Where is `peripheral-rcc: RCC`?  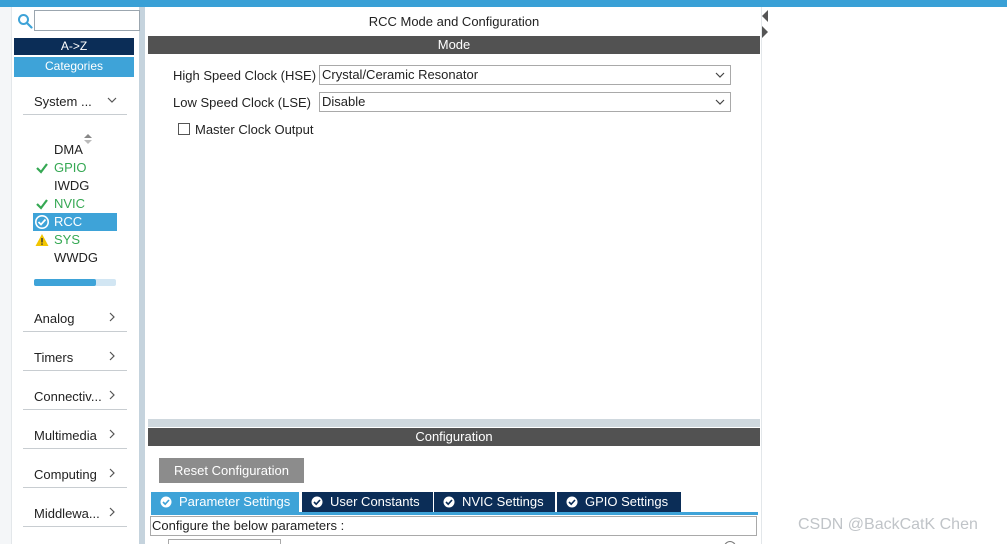 peripheral-rcc: RCC is located at coordinates (75, 222).